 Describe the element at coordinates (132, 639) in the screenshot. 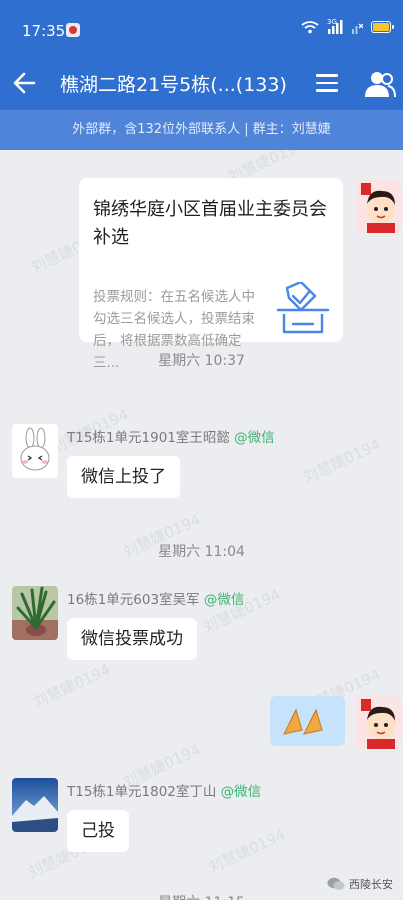

I see `message-bubble: 微信投票成功` at that location.